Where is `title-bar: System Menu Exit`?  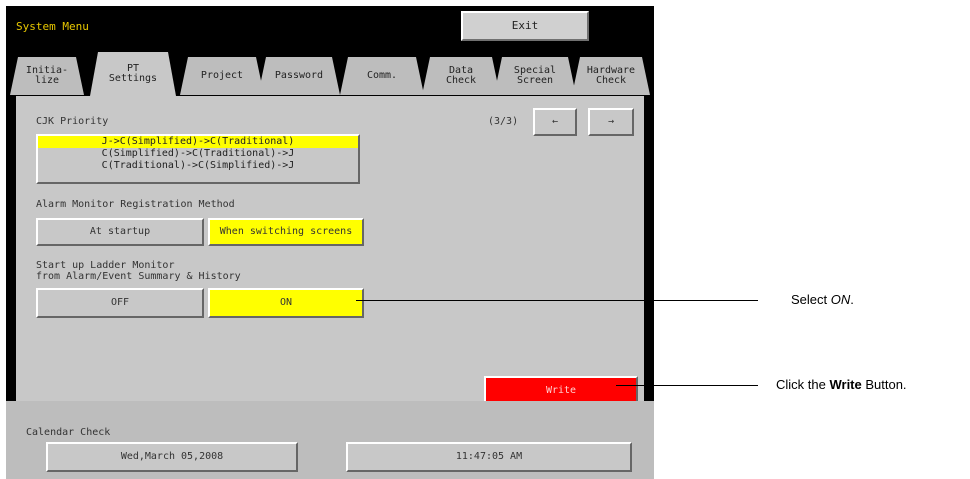 title-bar: System Menu Exit is located at coordinates (330, 27).